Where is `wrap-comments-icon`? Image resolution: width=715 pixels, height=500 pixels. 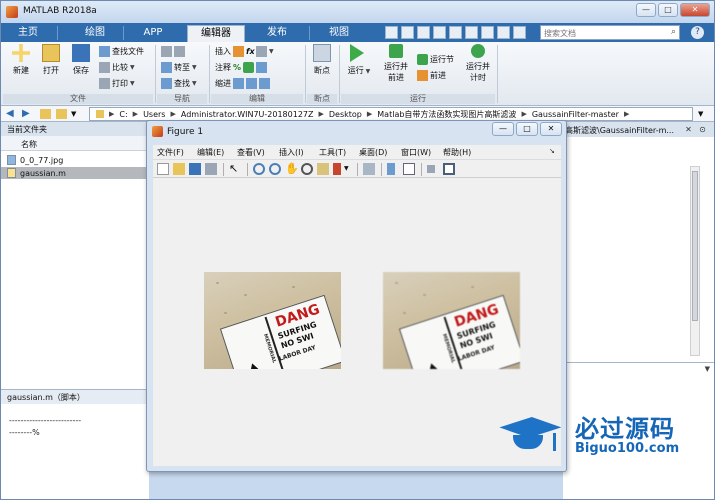 wrap-comments-icon is located at coordinates (261, 67).